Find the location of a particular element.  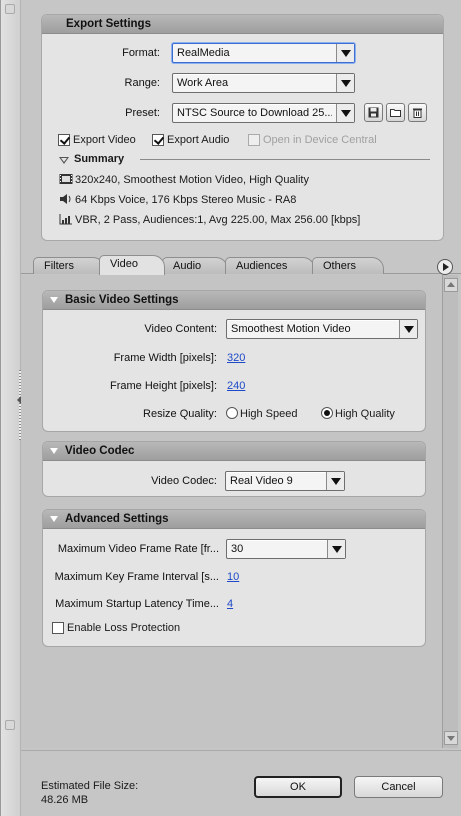

enable-loss-protection-checkbox is located at coordinates (58, 628).